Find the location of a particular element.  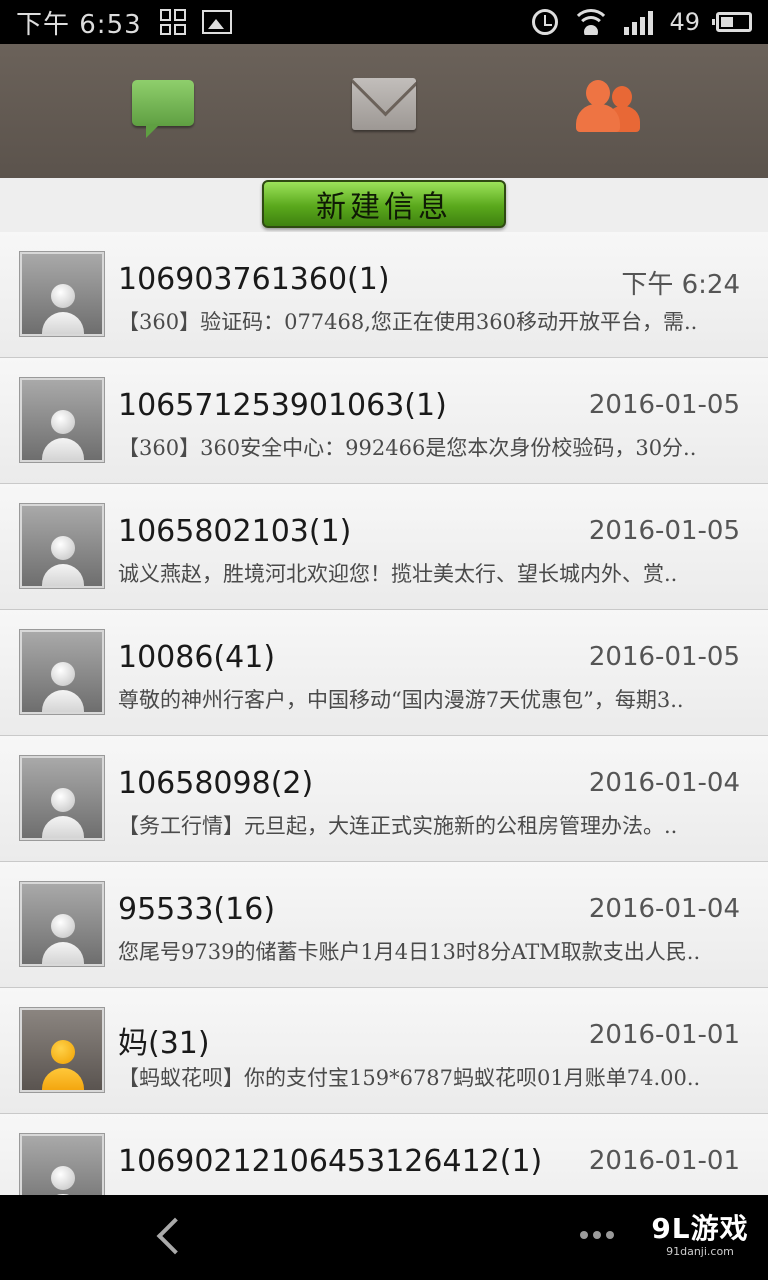

chat-bubble-icon is located at coordinates (163, 109).